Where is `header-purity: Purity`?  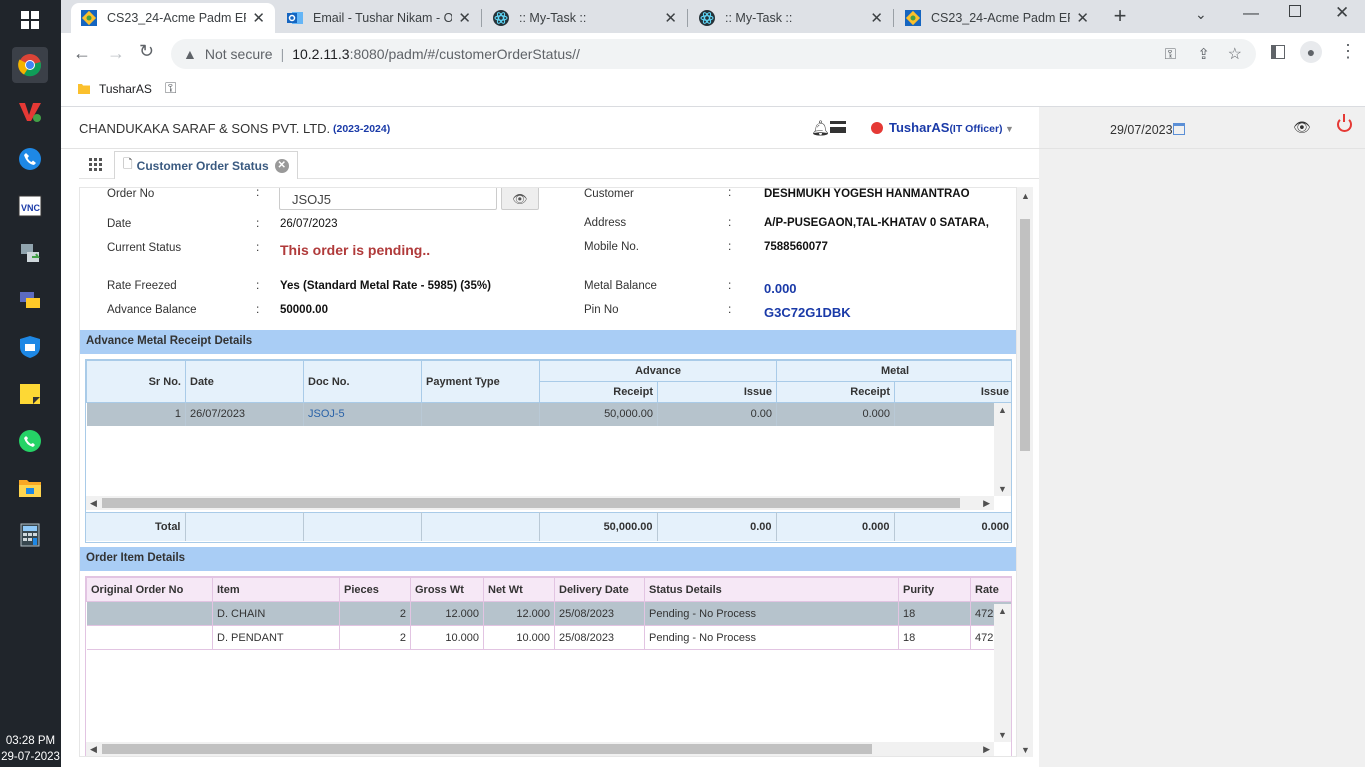 header-purity: Purity is located at coordinates (934, 589).